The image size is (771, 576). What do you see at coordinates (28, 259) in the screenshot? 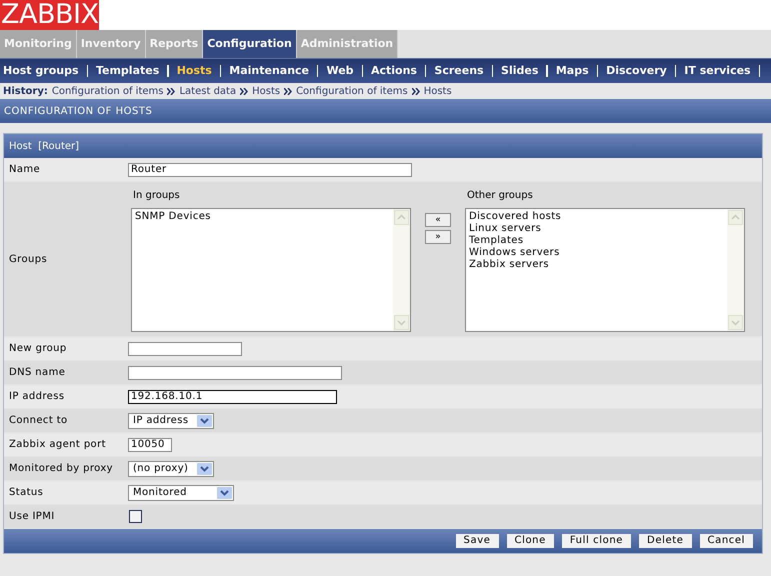
I see `field-label: Groups` at bounding box center [28, 259].